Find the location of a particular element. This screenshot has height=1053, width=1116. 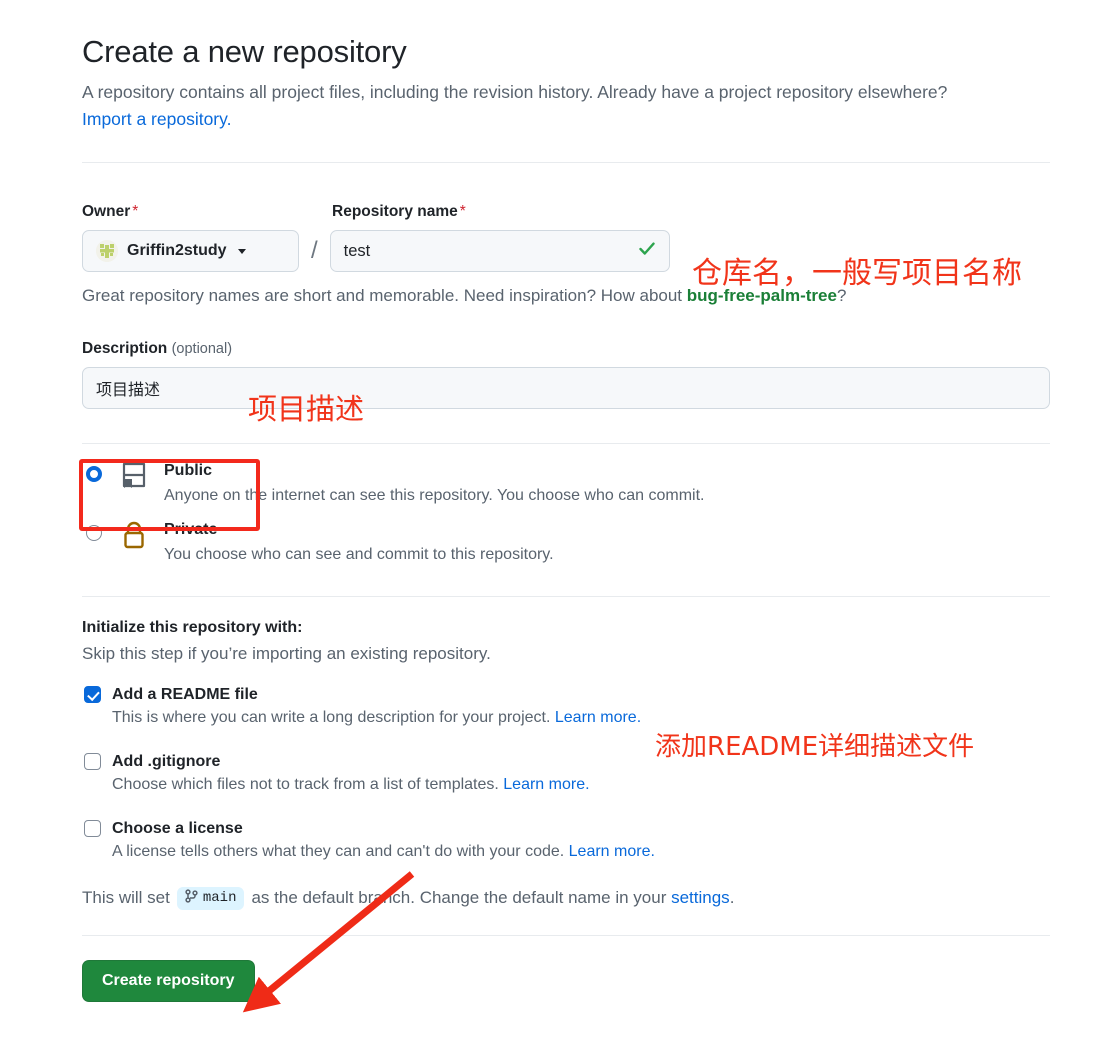

owner-required-mark: * is located at coordinates (135, 211).